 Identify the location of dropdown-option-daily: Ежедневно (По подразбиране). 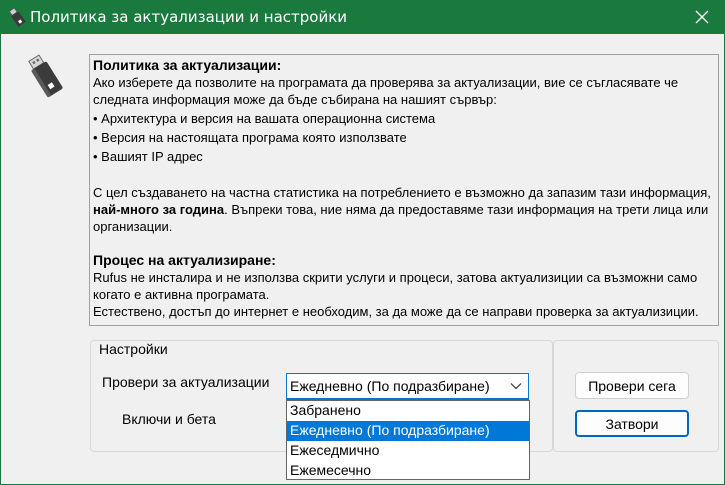
(408, 431).